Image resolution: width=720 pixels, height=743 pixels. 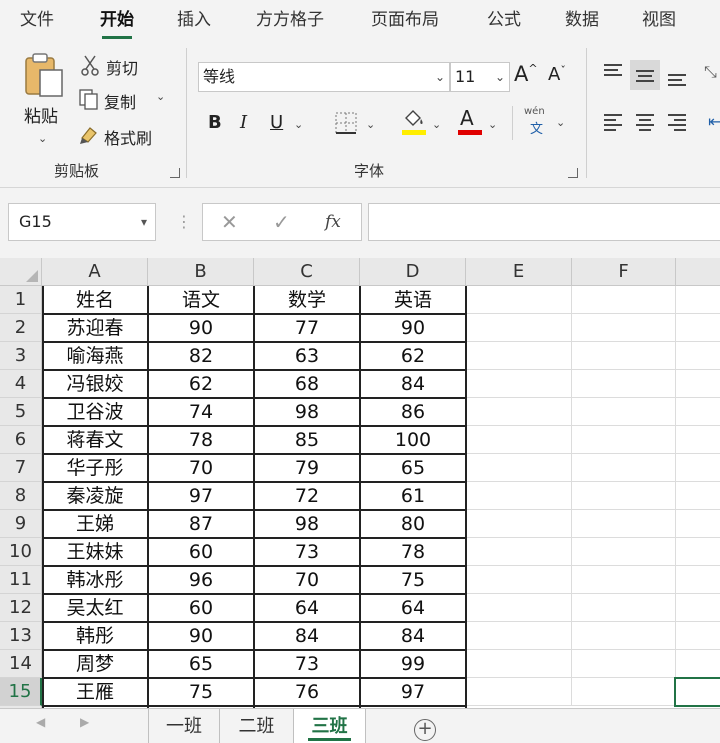 I want to click on cell-name: 周梦, so click(x=95, y=664).